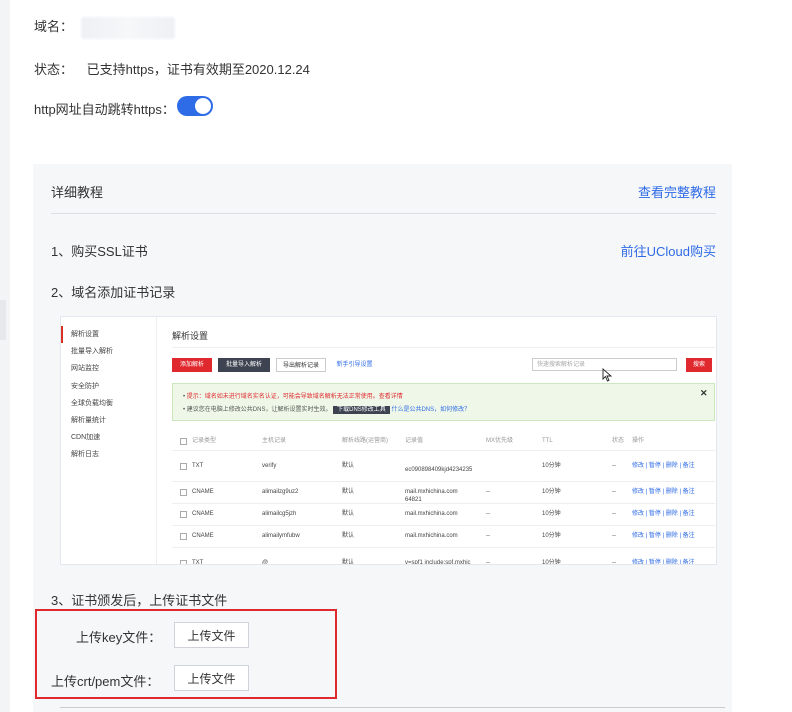 This screenshot has width=792, height=712. Describe the element at coordinates (99, 251) in the screenshot. I see `step-1: 1、购买SSL证书` at that location.